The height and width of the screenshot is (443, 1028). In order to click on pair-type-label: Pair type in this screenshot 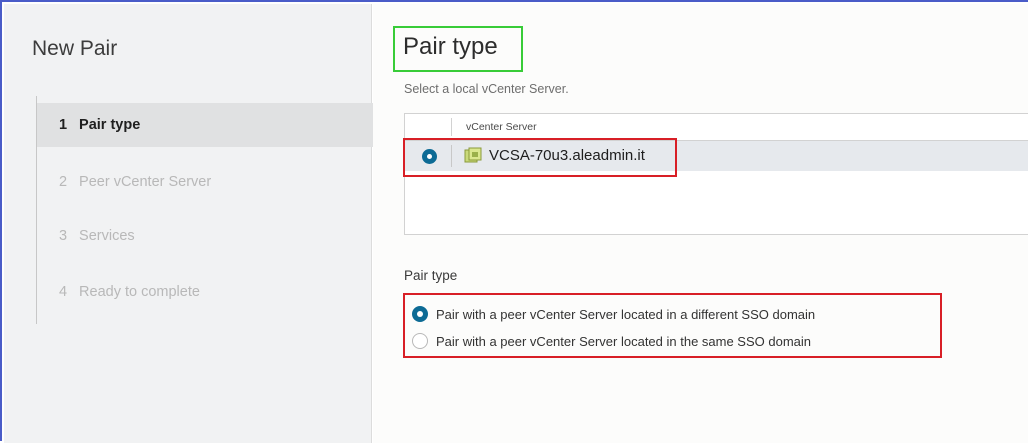, I will do `click(431, 275)`.